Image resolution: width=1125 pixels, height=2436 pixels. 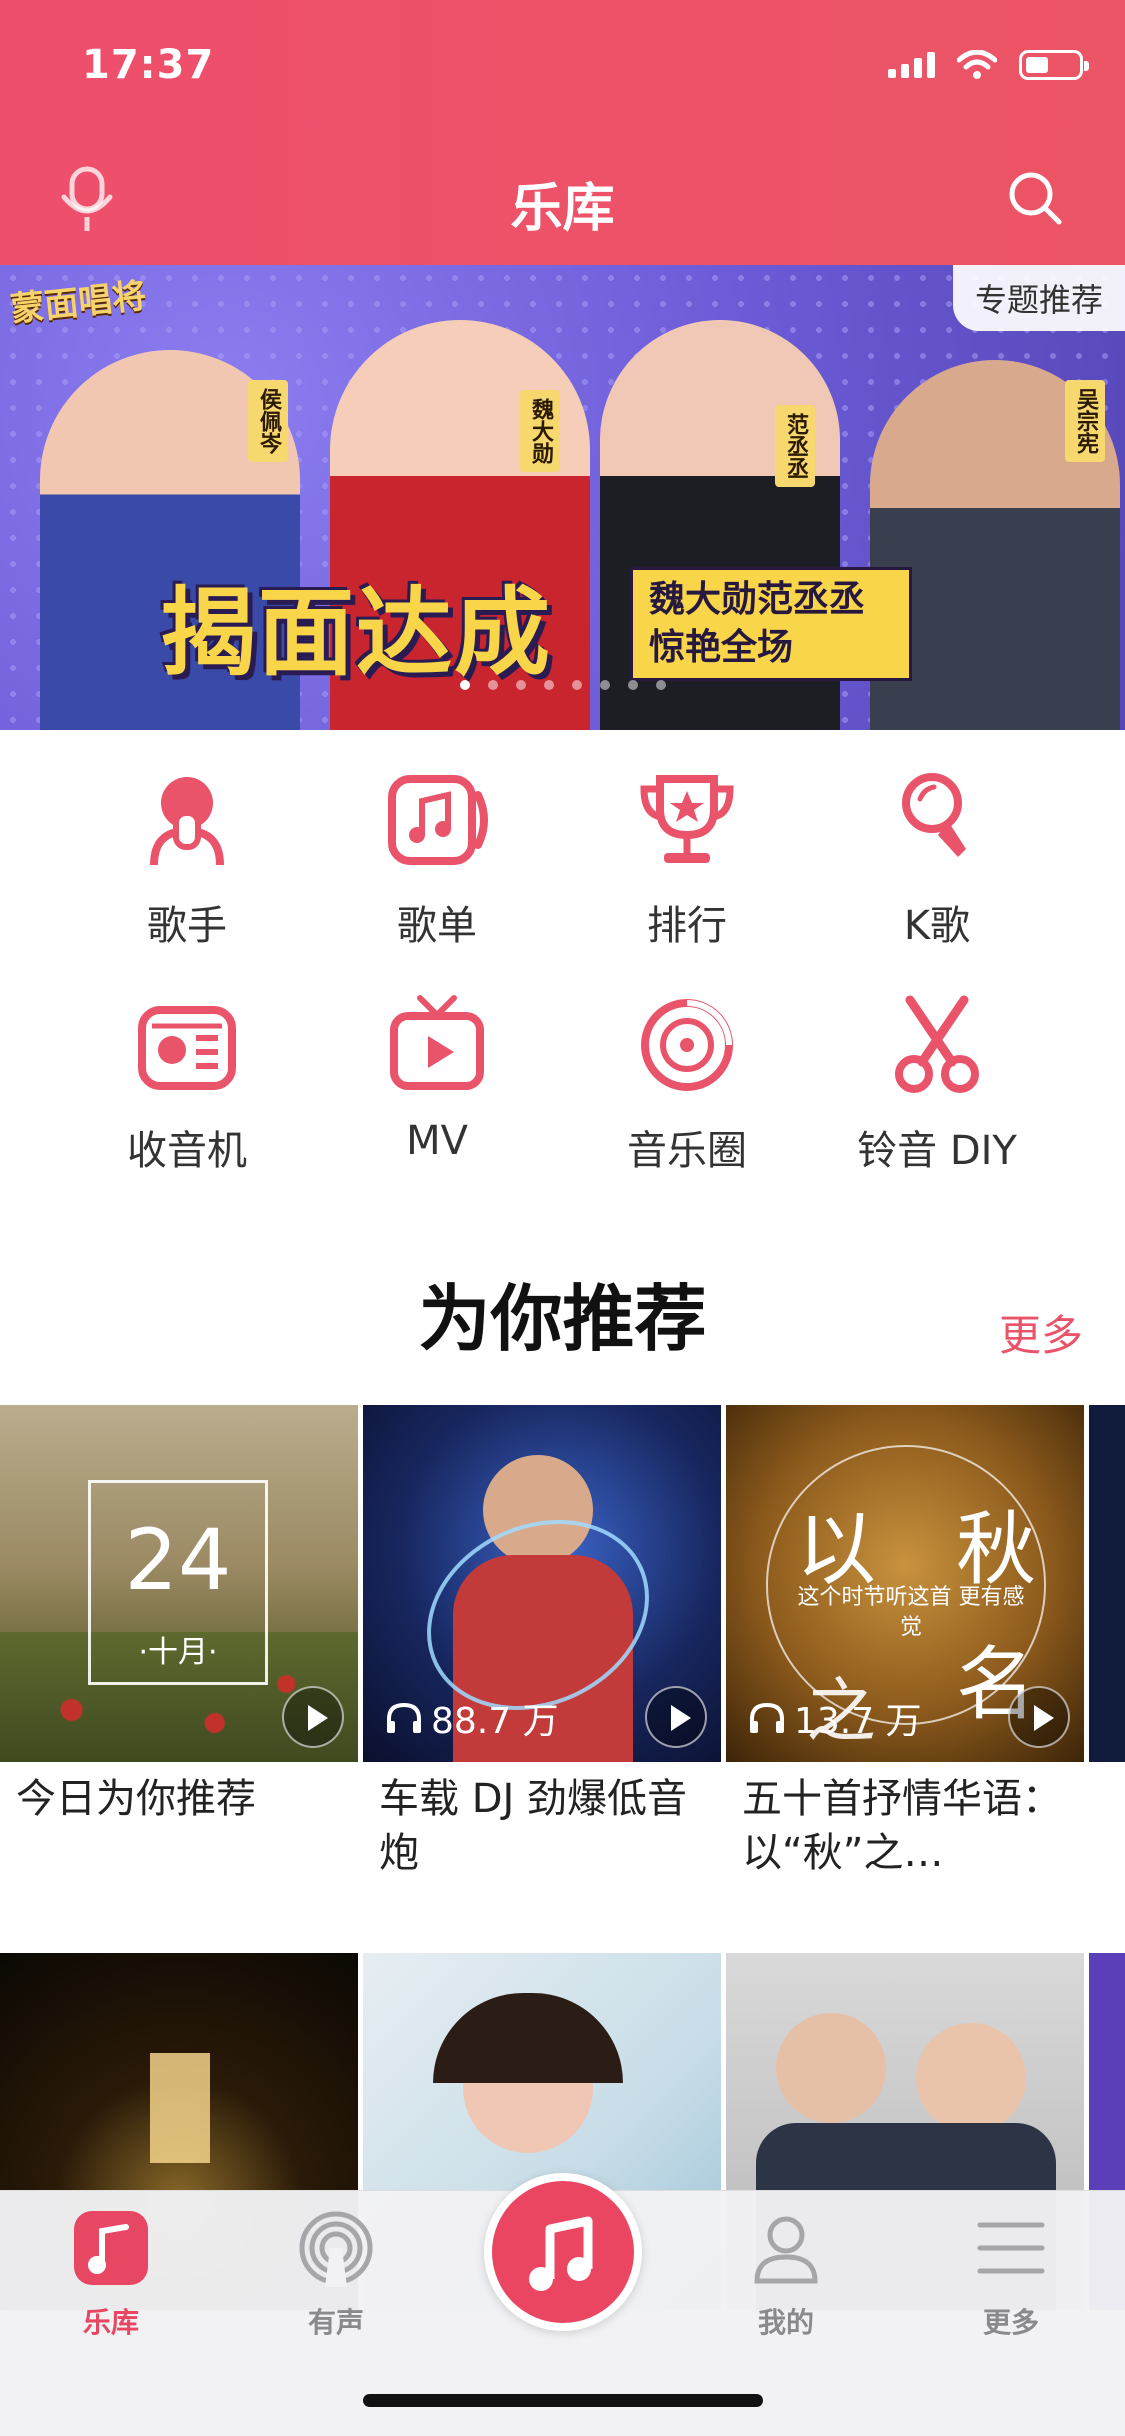 I want to click on name-tag: 魏大勋, so click(x=540, y=431).